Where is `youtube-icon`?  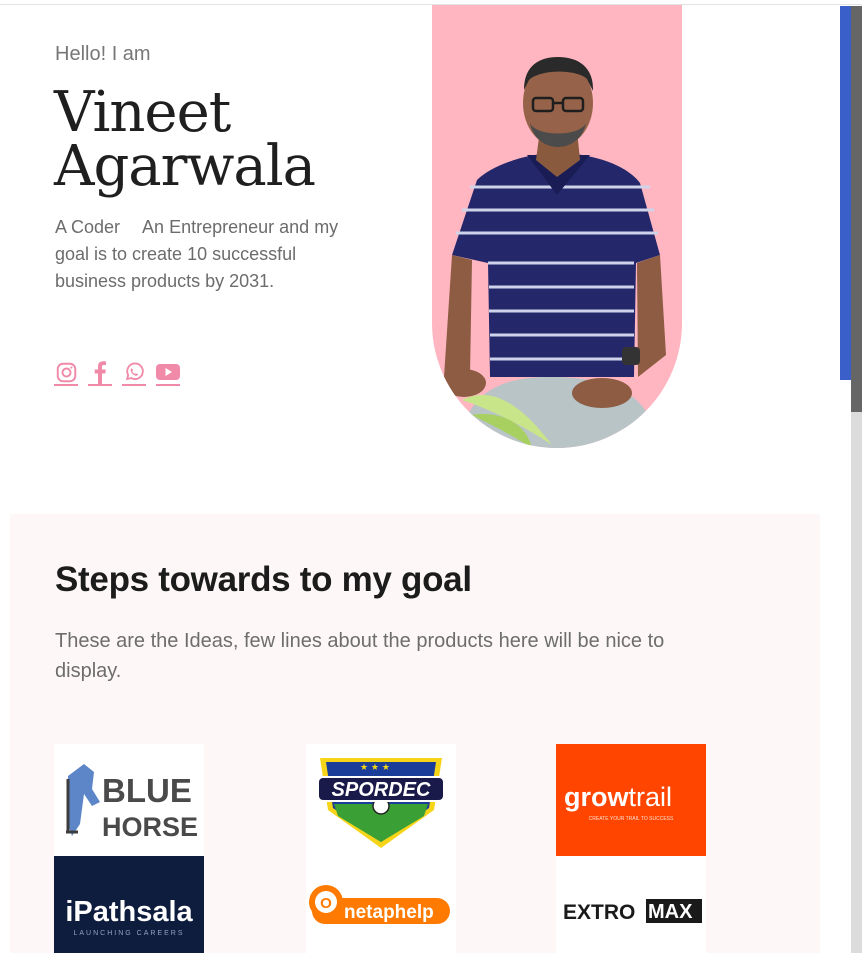 youtube-icon is located at coordinates (168, 372).